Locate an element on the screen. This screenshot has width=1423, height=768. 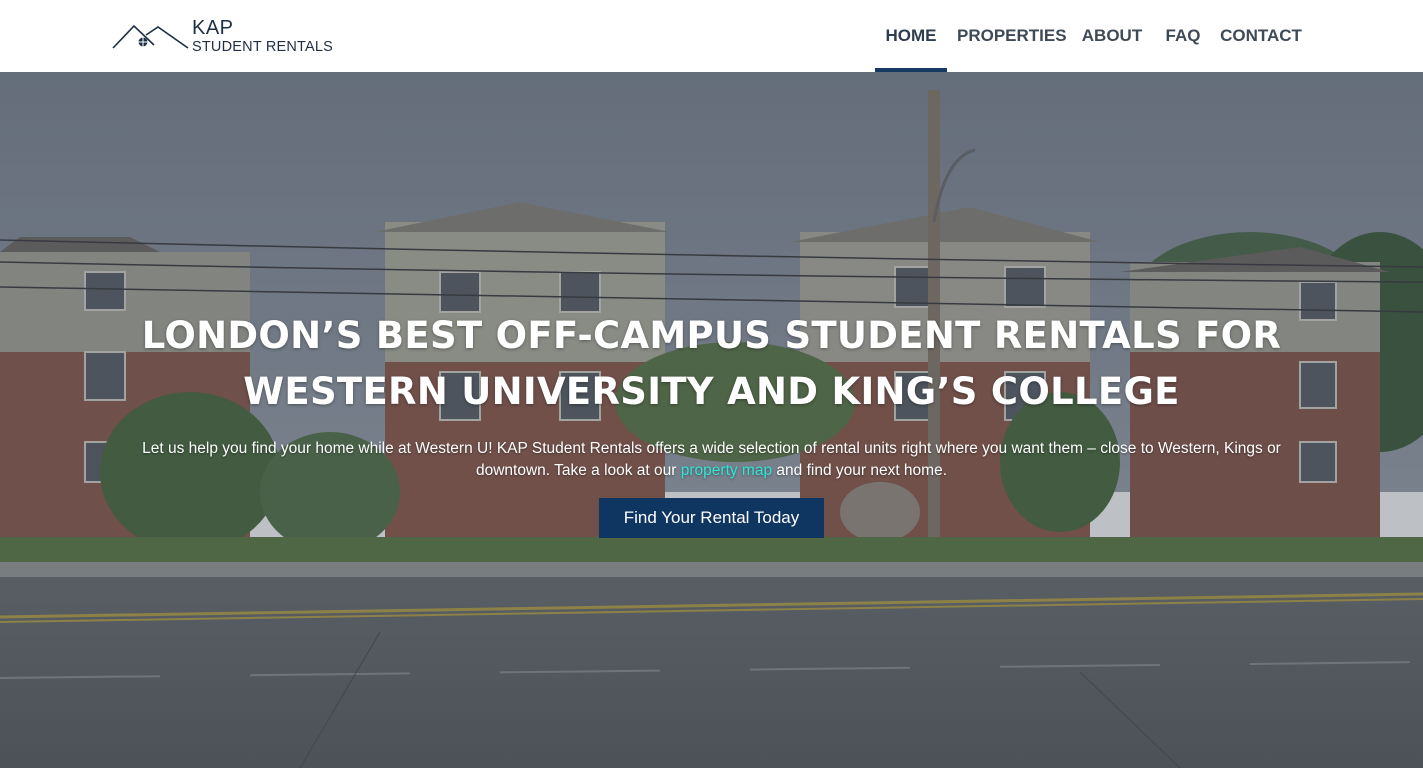
nav-home-label: HOME is located at coordinates (911, 35).